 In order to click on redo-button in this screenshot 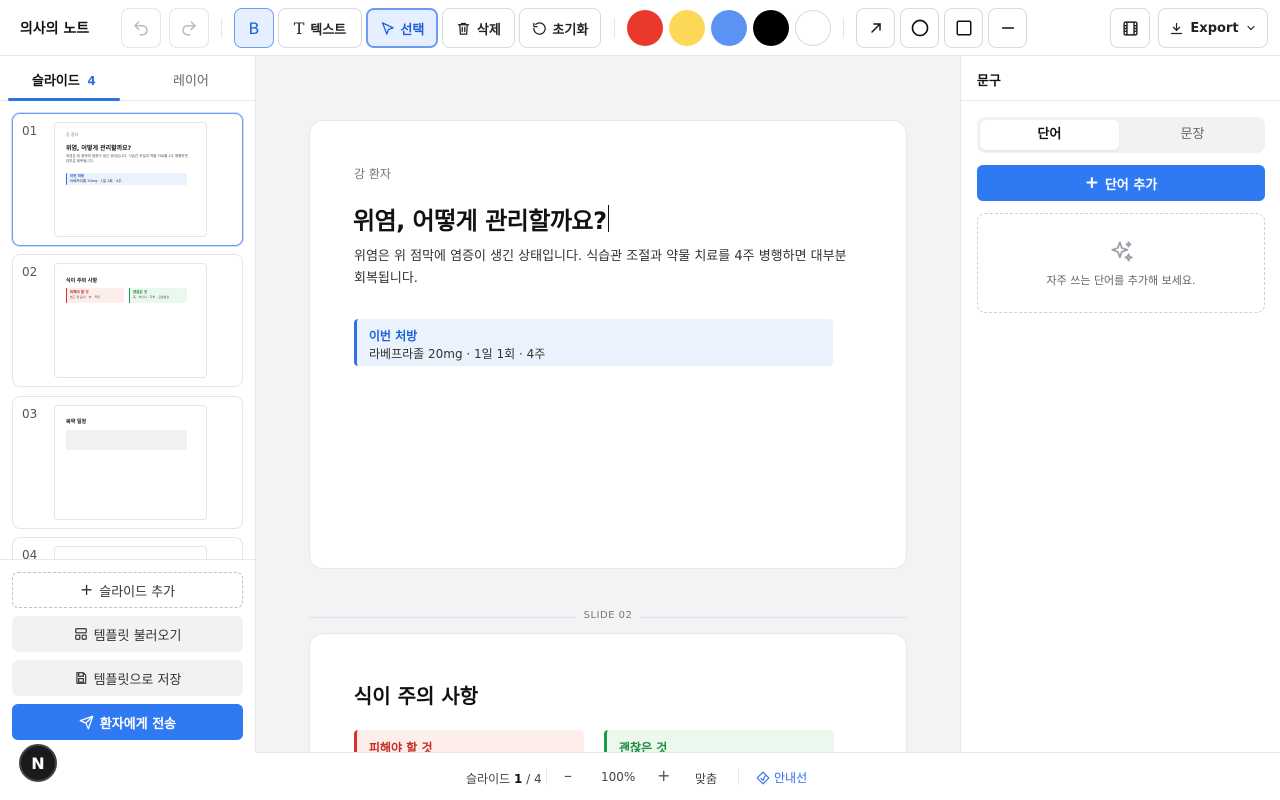, I will do `click(189, 28)`.